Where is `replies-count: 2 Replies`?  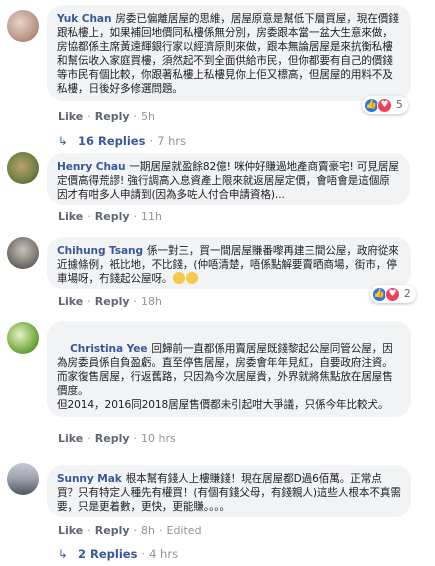
replies-count: 2 Replies is located at coordinates (107, 554).